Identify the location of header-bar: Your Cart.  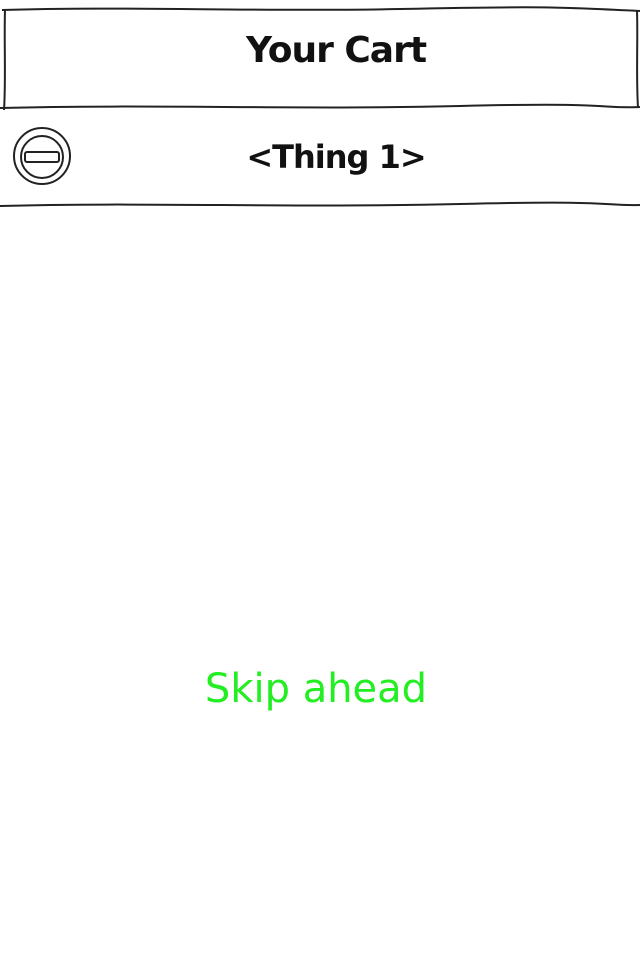
(320, 56).